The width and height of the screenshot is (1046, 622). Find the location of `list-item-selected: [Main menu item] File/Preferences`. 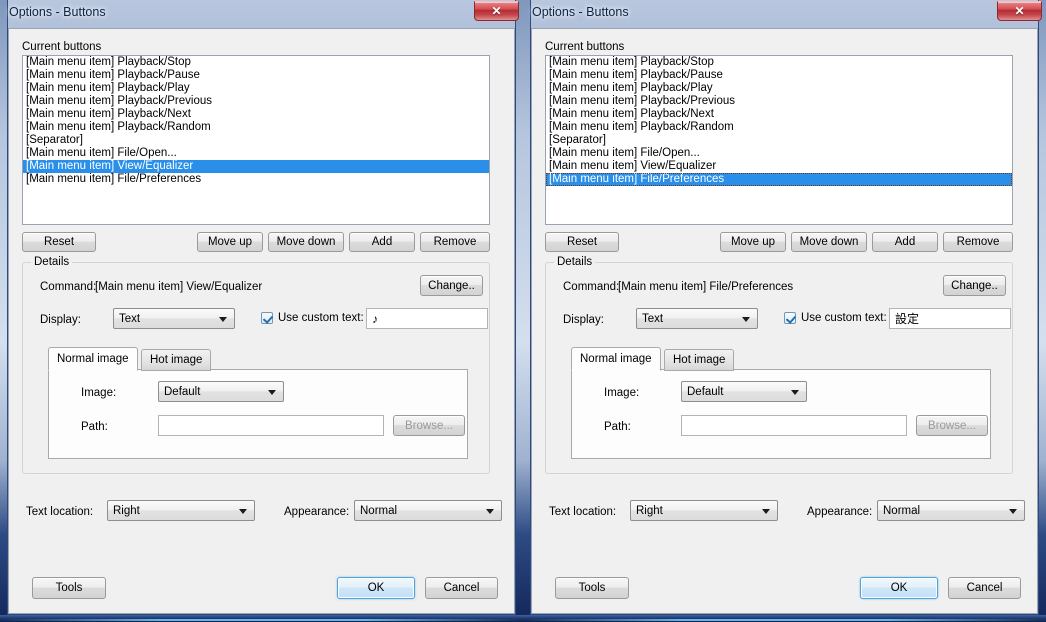

list-item-selected: [Main menu item] File/Preferences is located at coordinates (779, 179).